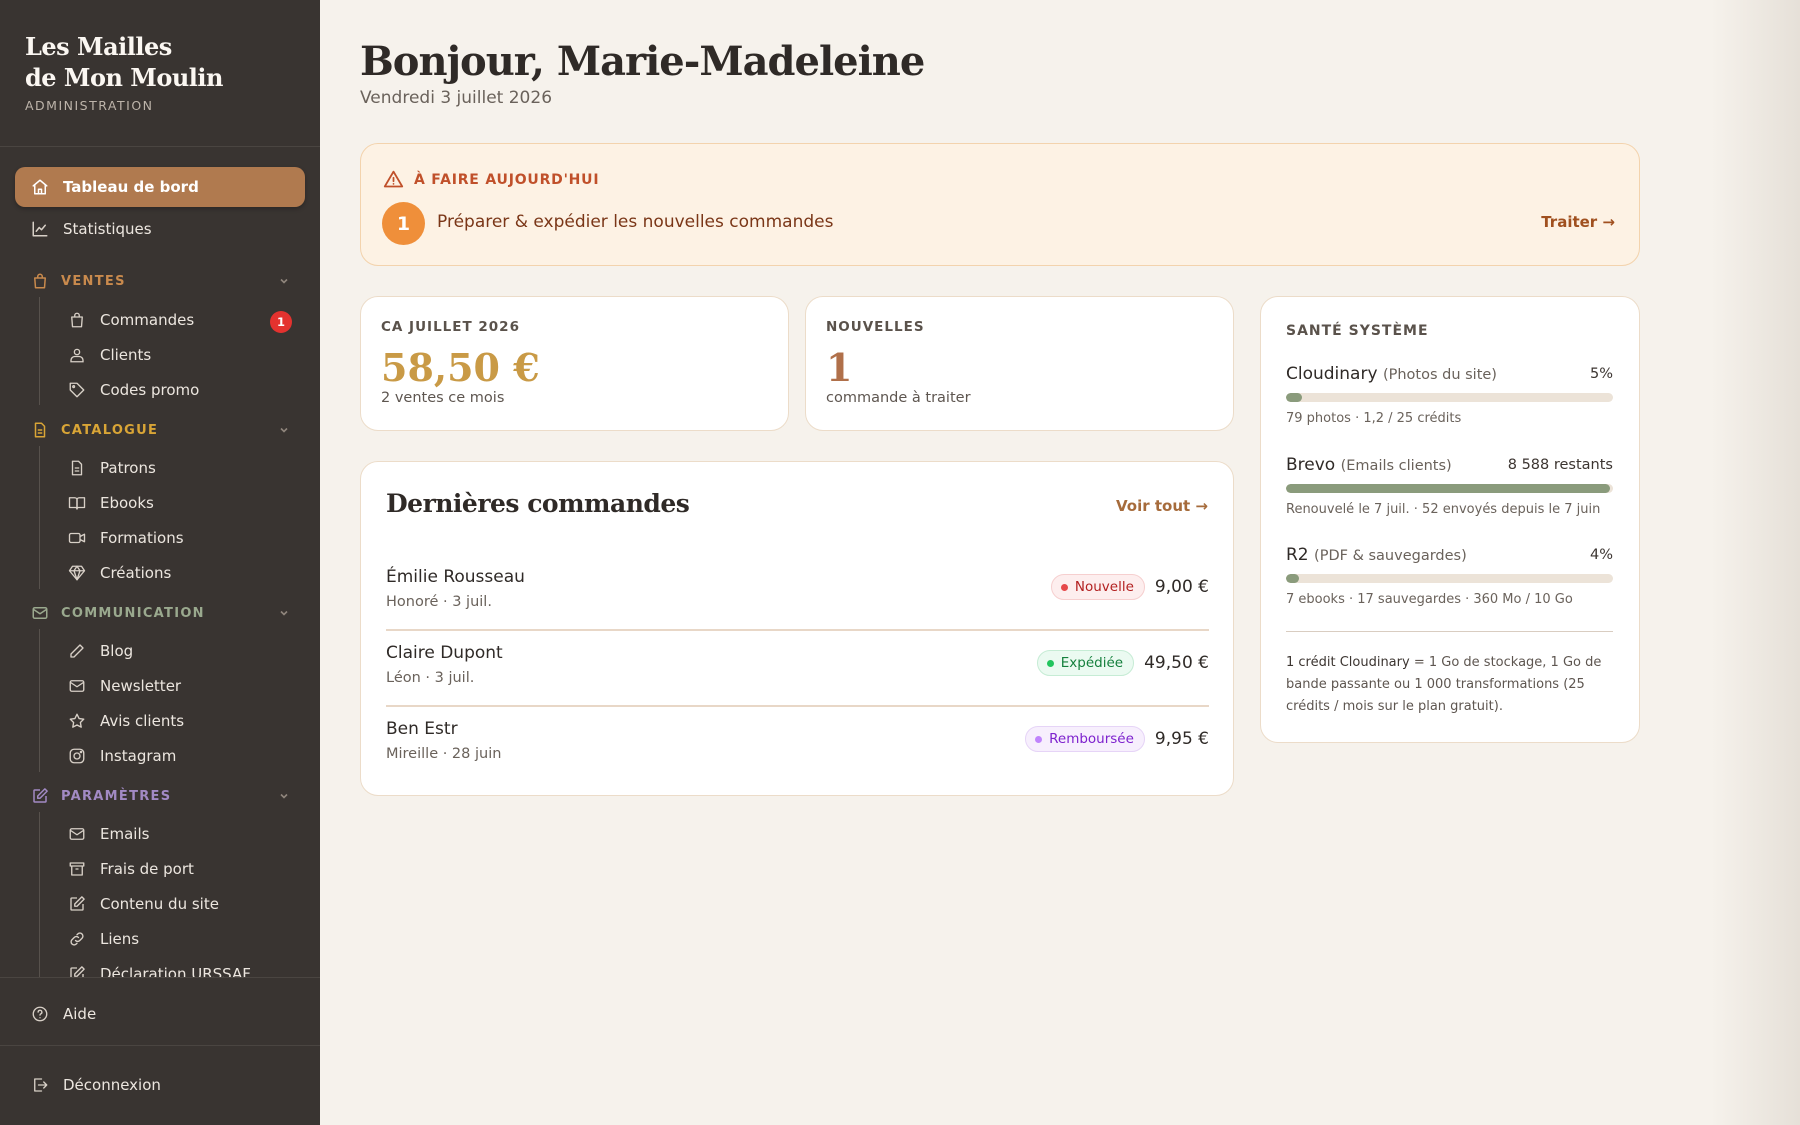 The width and height of the screenshot is (1800, 1125). Describe the element at coordinates (1162, 506) in the screenshot. I see `view-all-orders-link: Voir tout →` at that location.